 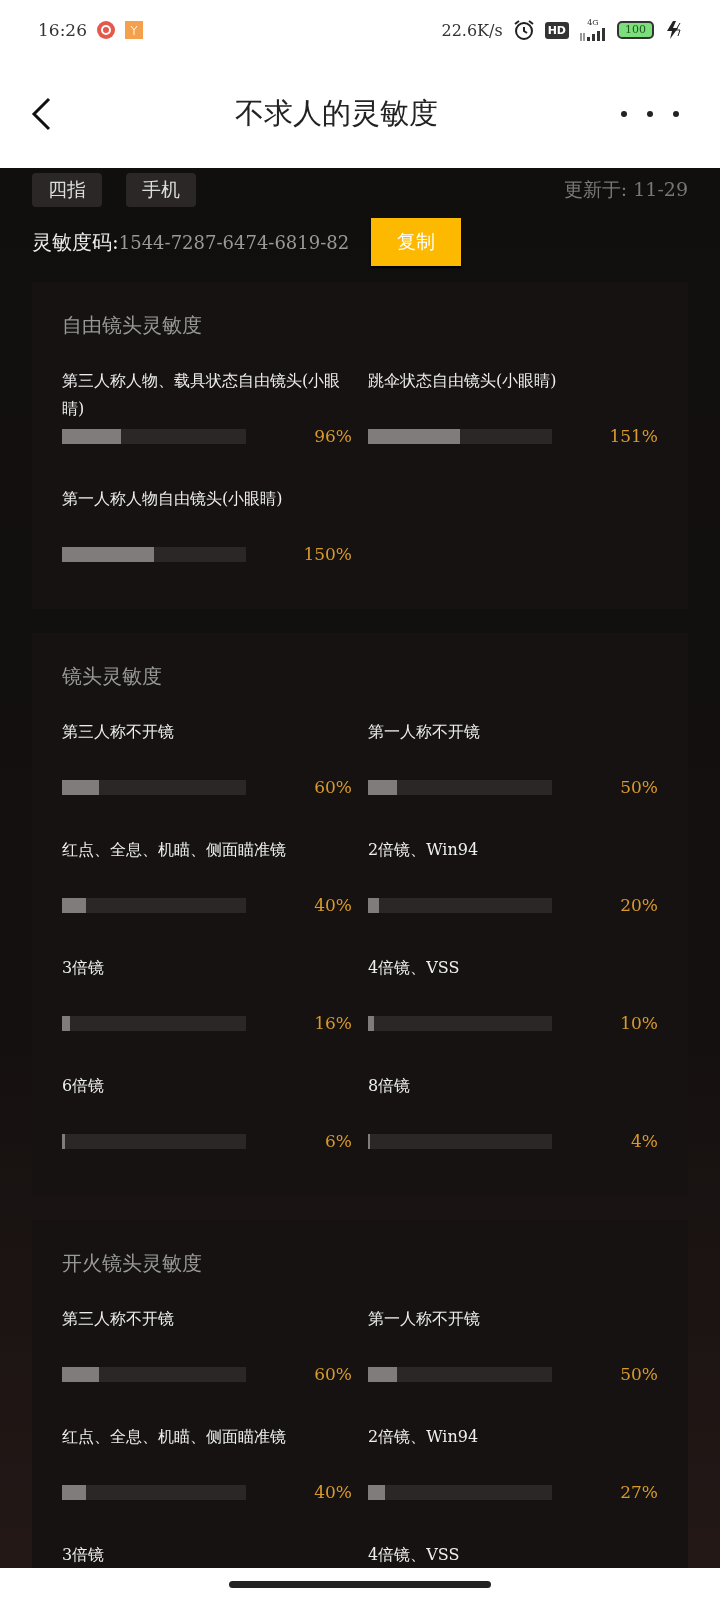 I want to click on more-icon, so click(x=650, y=114).